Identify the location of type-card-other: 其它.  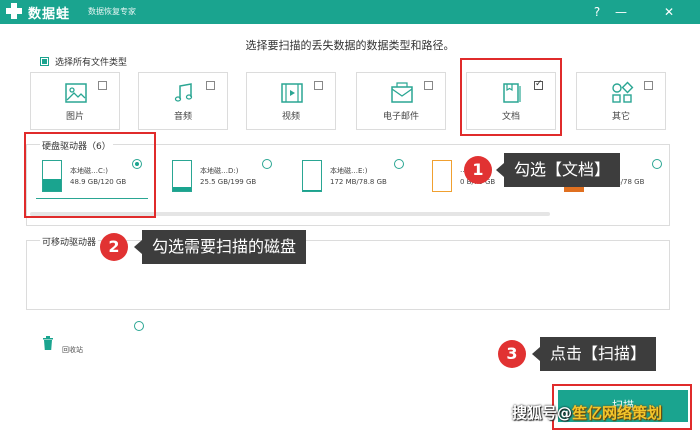
(621, 101).